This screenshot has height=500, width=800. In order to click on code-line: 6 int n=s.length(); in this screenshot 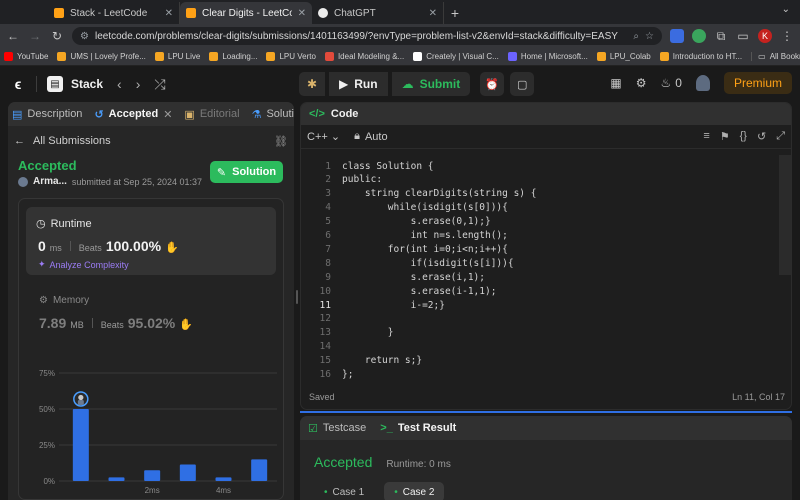, I will do `click(541, 236)`.